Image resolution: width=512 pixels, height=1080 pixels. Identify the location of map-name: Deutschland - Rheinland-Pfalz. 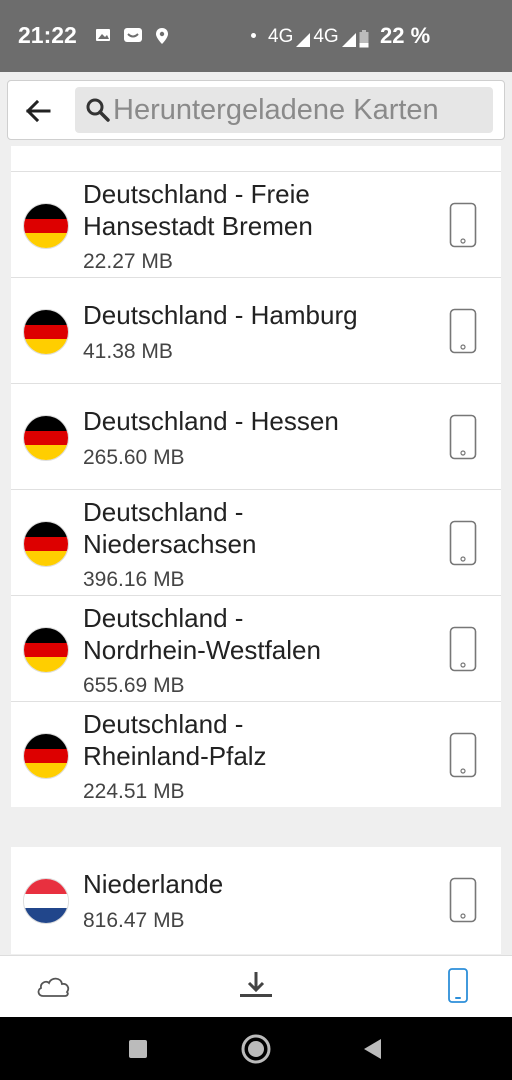
(175, 740).